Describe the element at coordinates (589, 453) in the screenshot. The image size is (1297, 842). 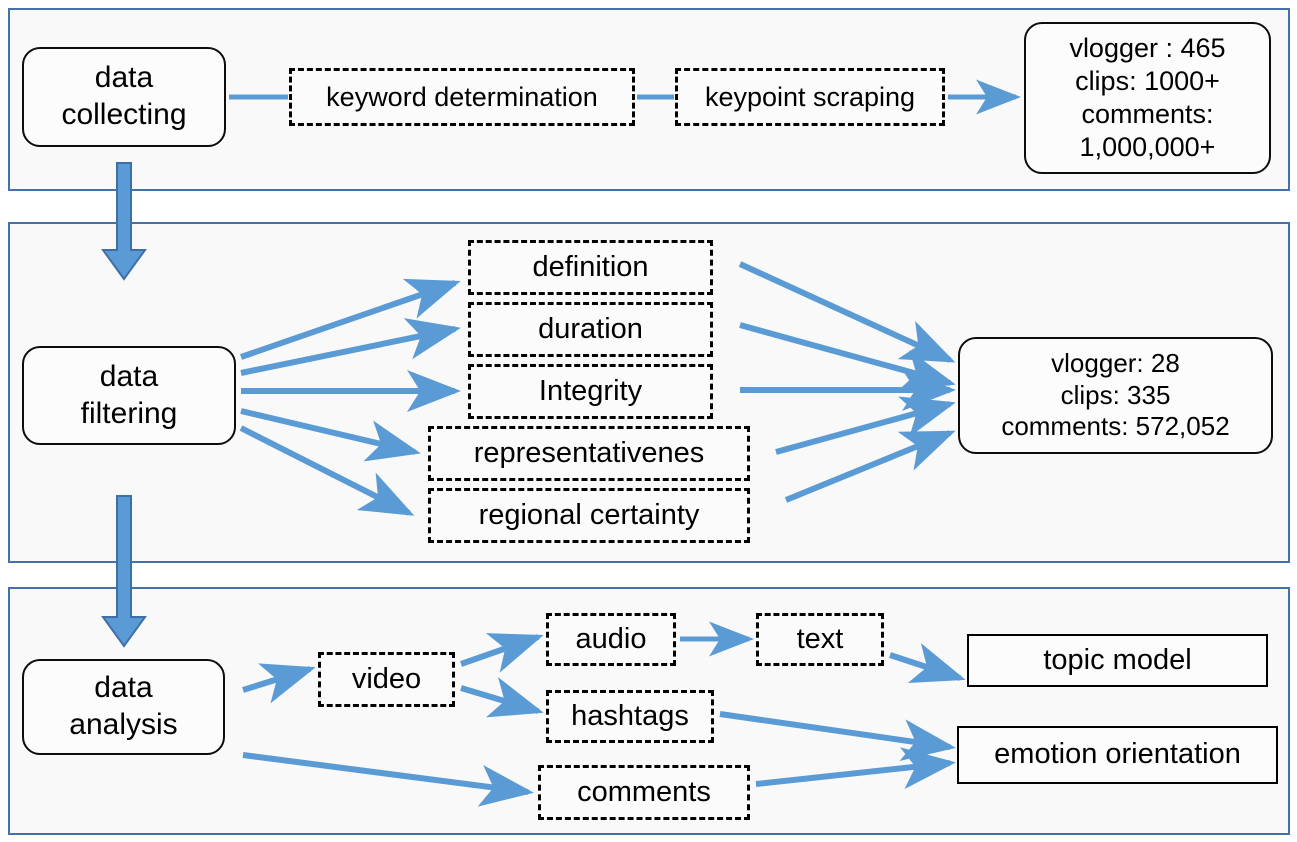
I see `node-criterion-representativenes: representativenes` at that location.